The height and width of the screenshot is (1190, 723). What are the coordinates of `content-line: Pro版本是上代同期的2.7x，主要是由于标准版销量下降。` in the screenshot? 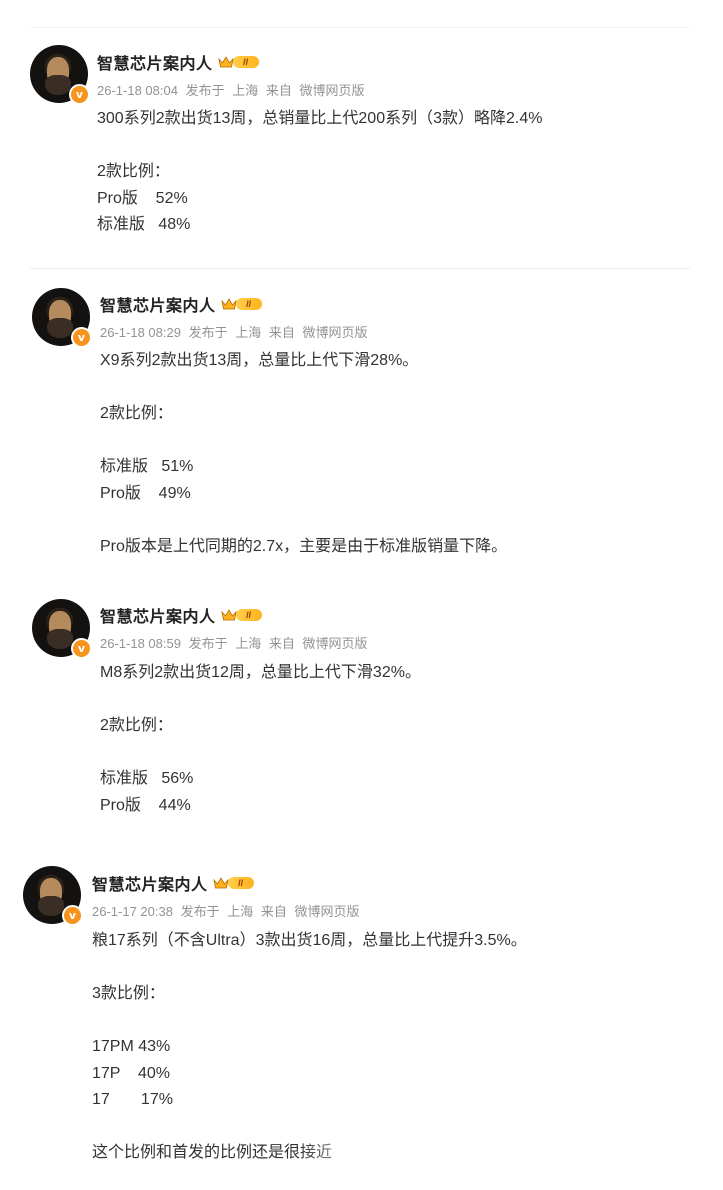 It's located at (304, 546).